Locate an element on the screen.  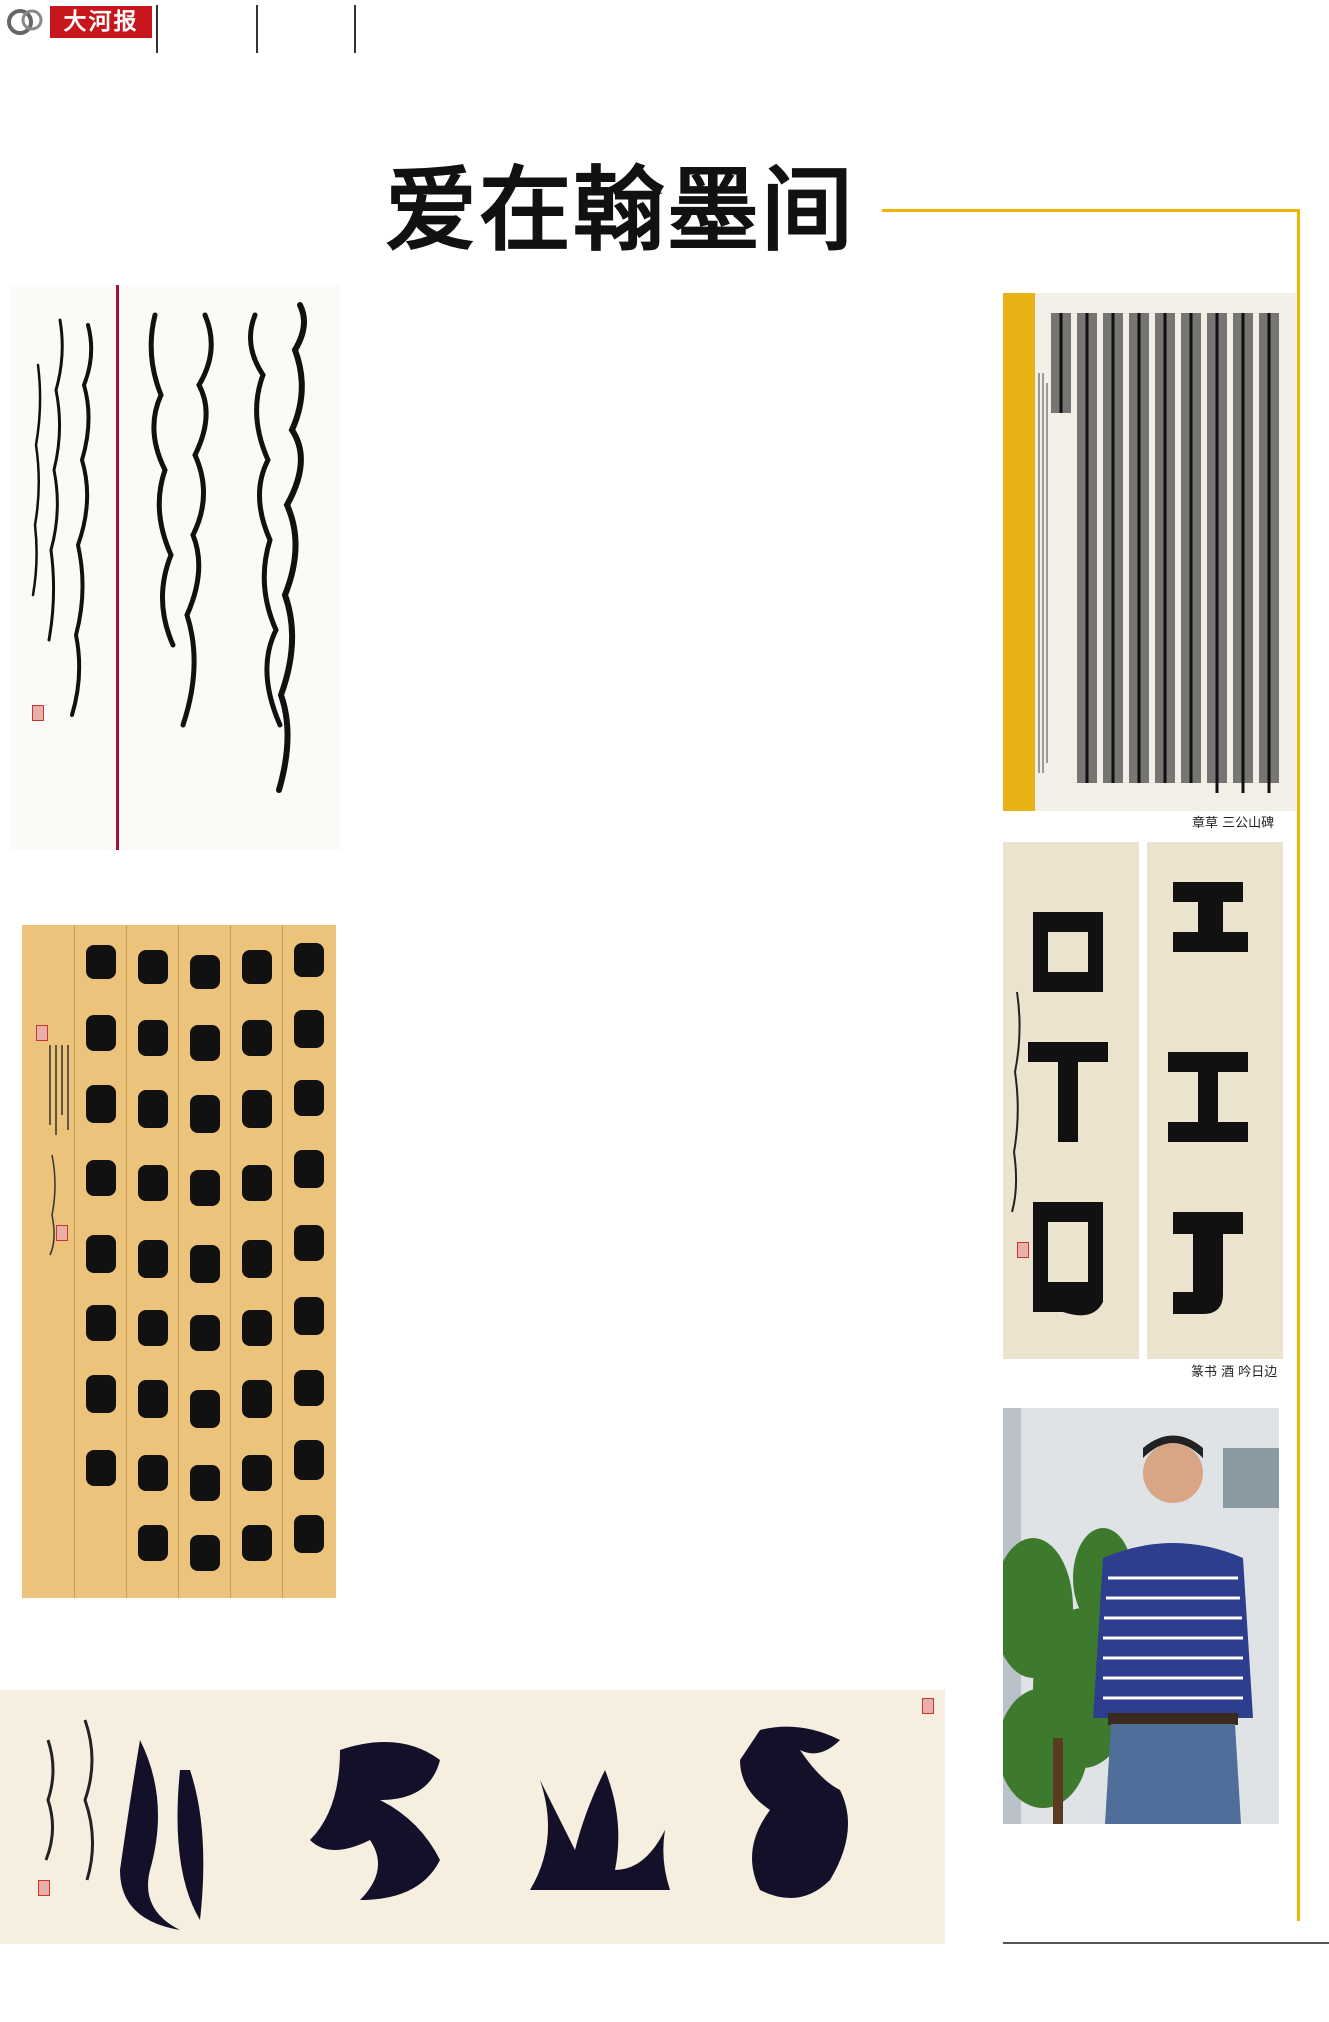
calligraphy-cursive-artwork is located at coordinates (175, 567).